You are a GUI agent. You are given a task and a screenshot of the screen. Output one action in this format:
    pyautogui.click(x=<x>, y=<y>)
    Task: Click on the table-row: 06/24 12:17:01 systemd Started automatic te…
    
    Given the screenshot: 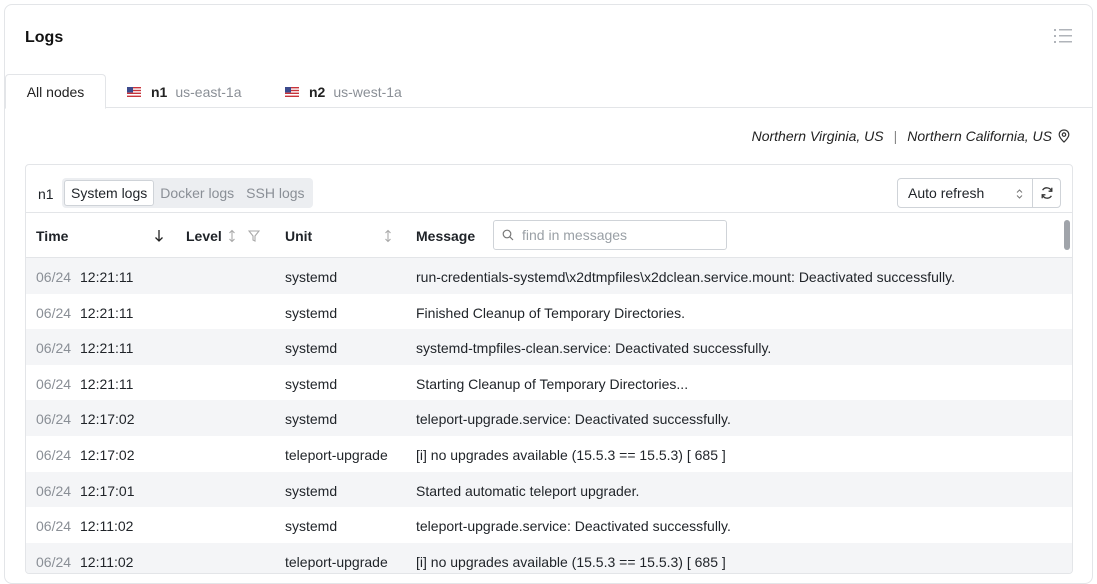 What is the action you would take?
    pyautogui.click(x=549, y=489)
    